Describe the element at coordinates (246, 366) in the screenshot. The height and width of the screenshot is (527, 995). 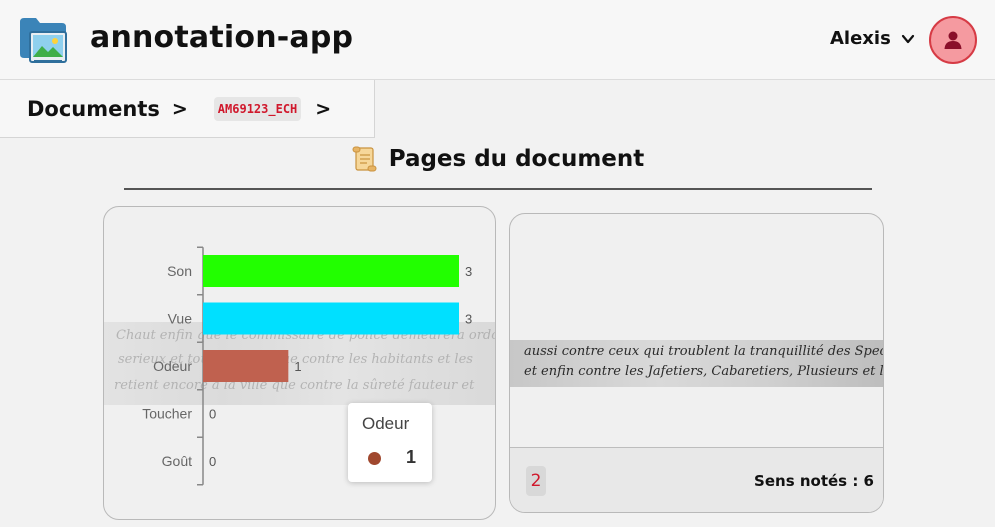
I see `bar-odeur` at that location.